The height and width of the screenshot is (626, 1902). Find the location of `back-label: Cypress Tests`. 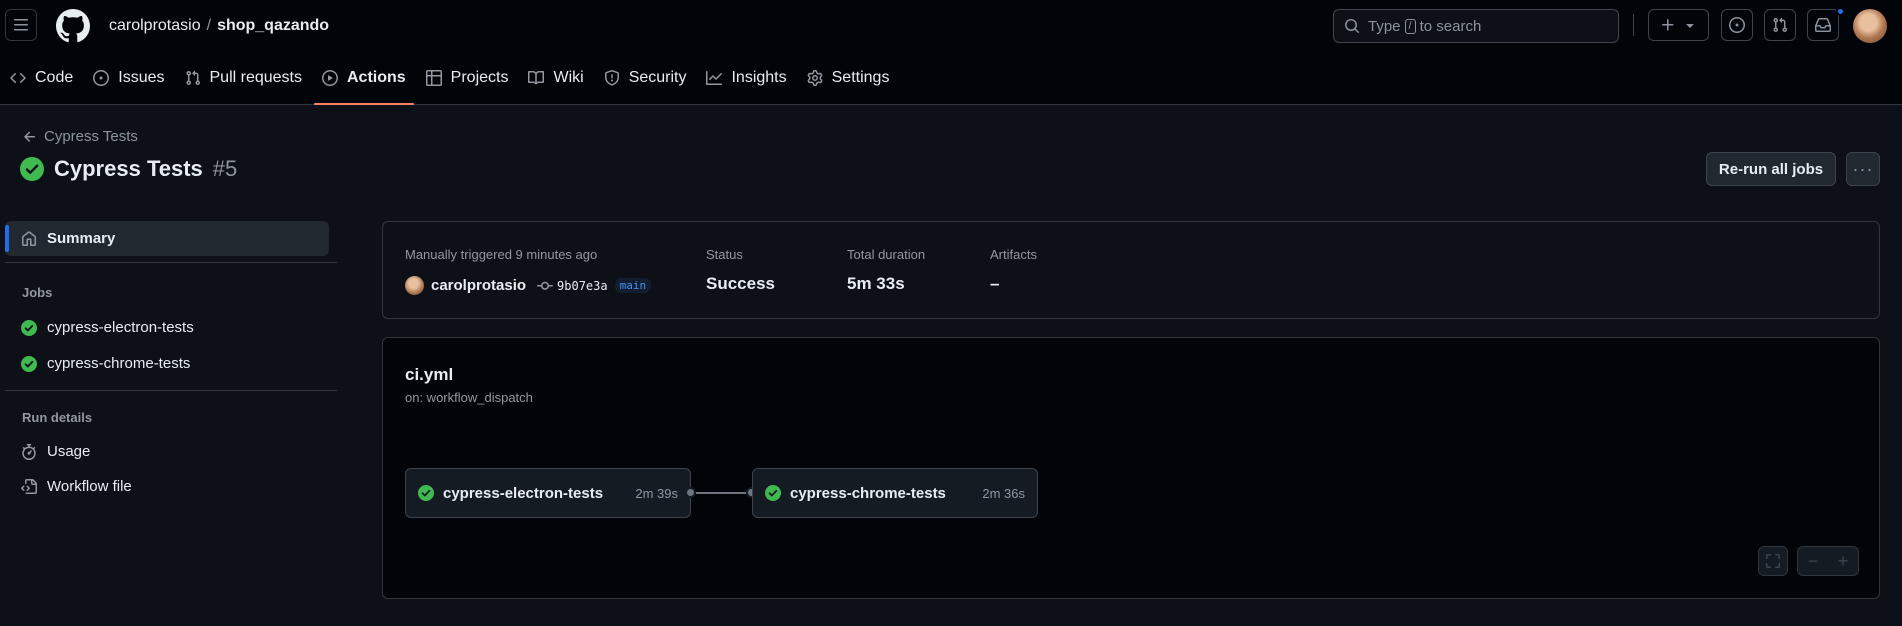

back-label: Cypress Tests is located at coordinates (91, 136).